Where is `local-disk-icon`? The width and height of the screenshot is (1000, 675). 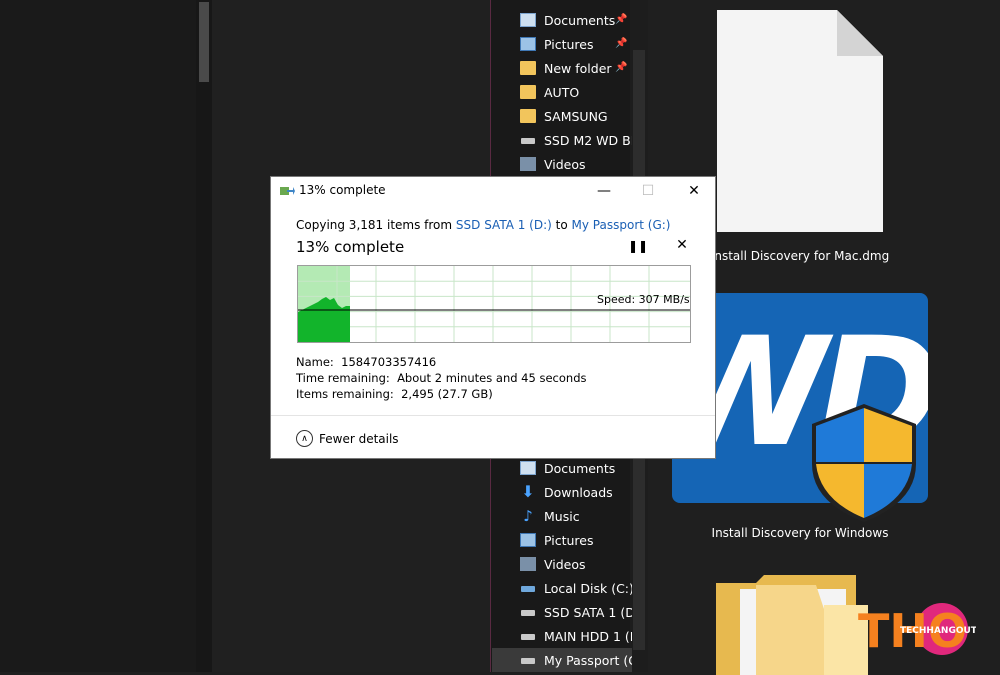
local-disk-icon is located at coordinates (528, 588).